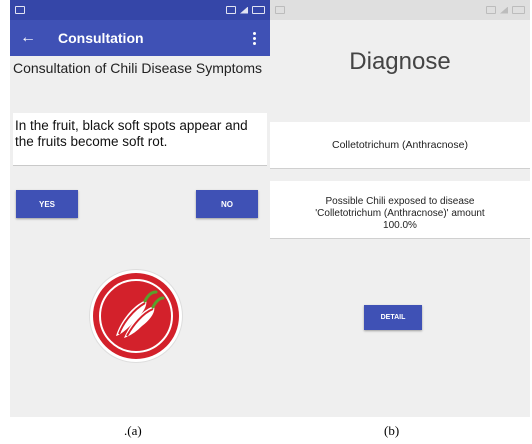  What do you see at coordinates (47, 204) in the screenshot?
I see `yes-button: YES` at bounding box center [47, 204].